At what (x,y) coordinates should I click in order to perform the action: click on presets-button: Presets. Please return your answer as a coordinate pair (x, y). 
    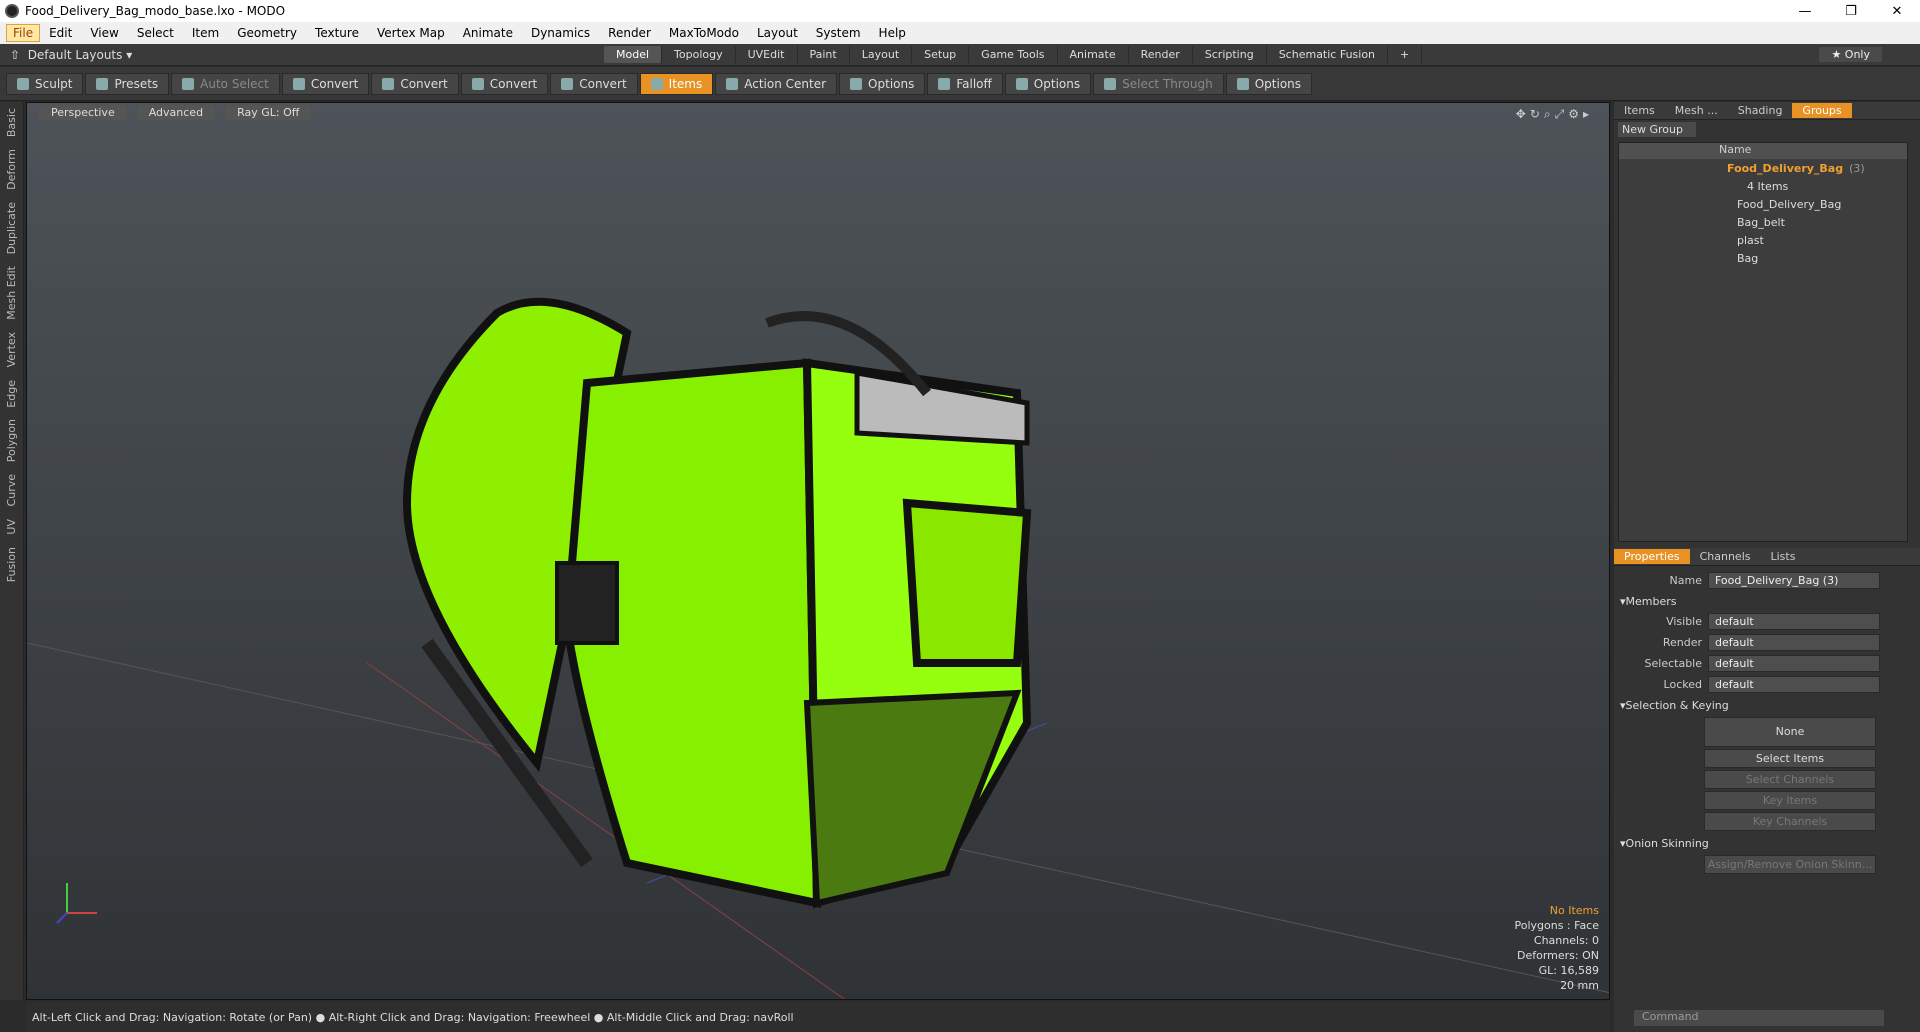
    Looking at the image, I should click on (127, 83).